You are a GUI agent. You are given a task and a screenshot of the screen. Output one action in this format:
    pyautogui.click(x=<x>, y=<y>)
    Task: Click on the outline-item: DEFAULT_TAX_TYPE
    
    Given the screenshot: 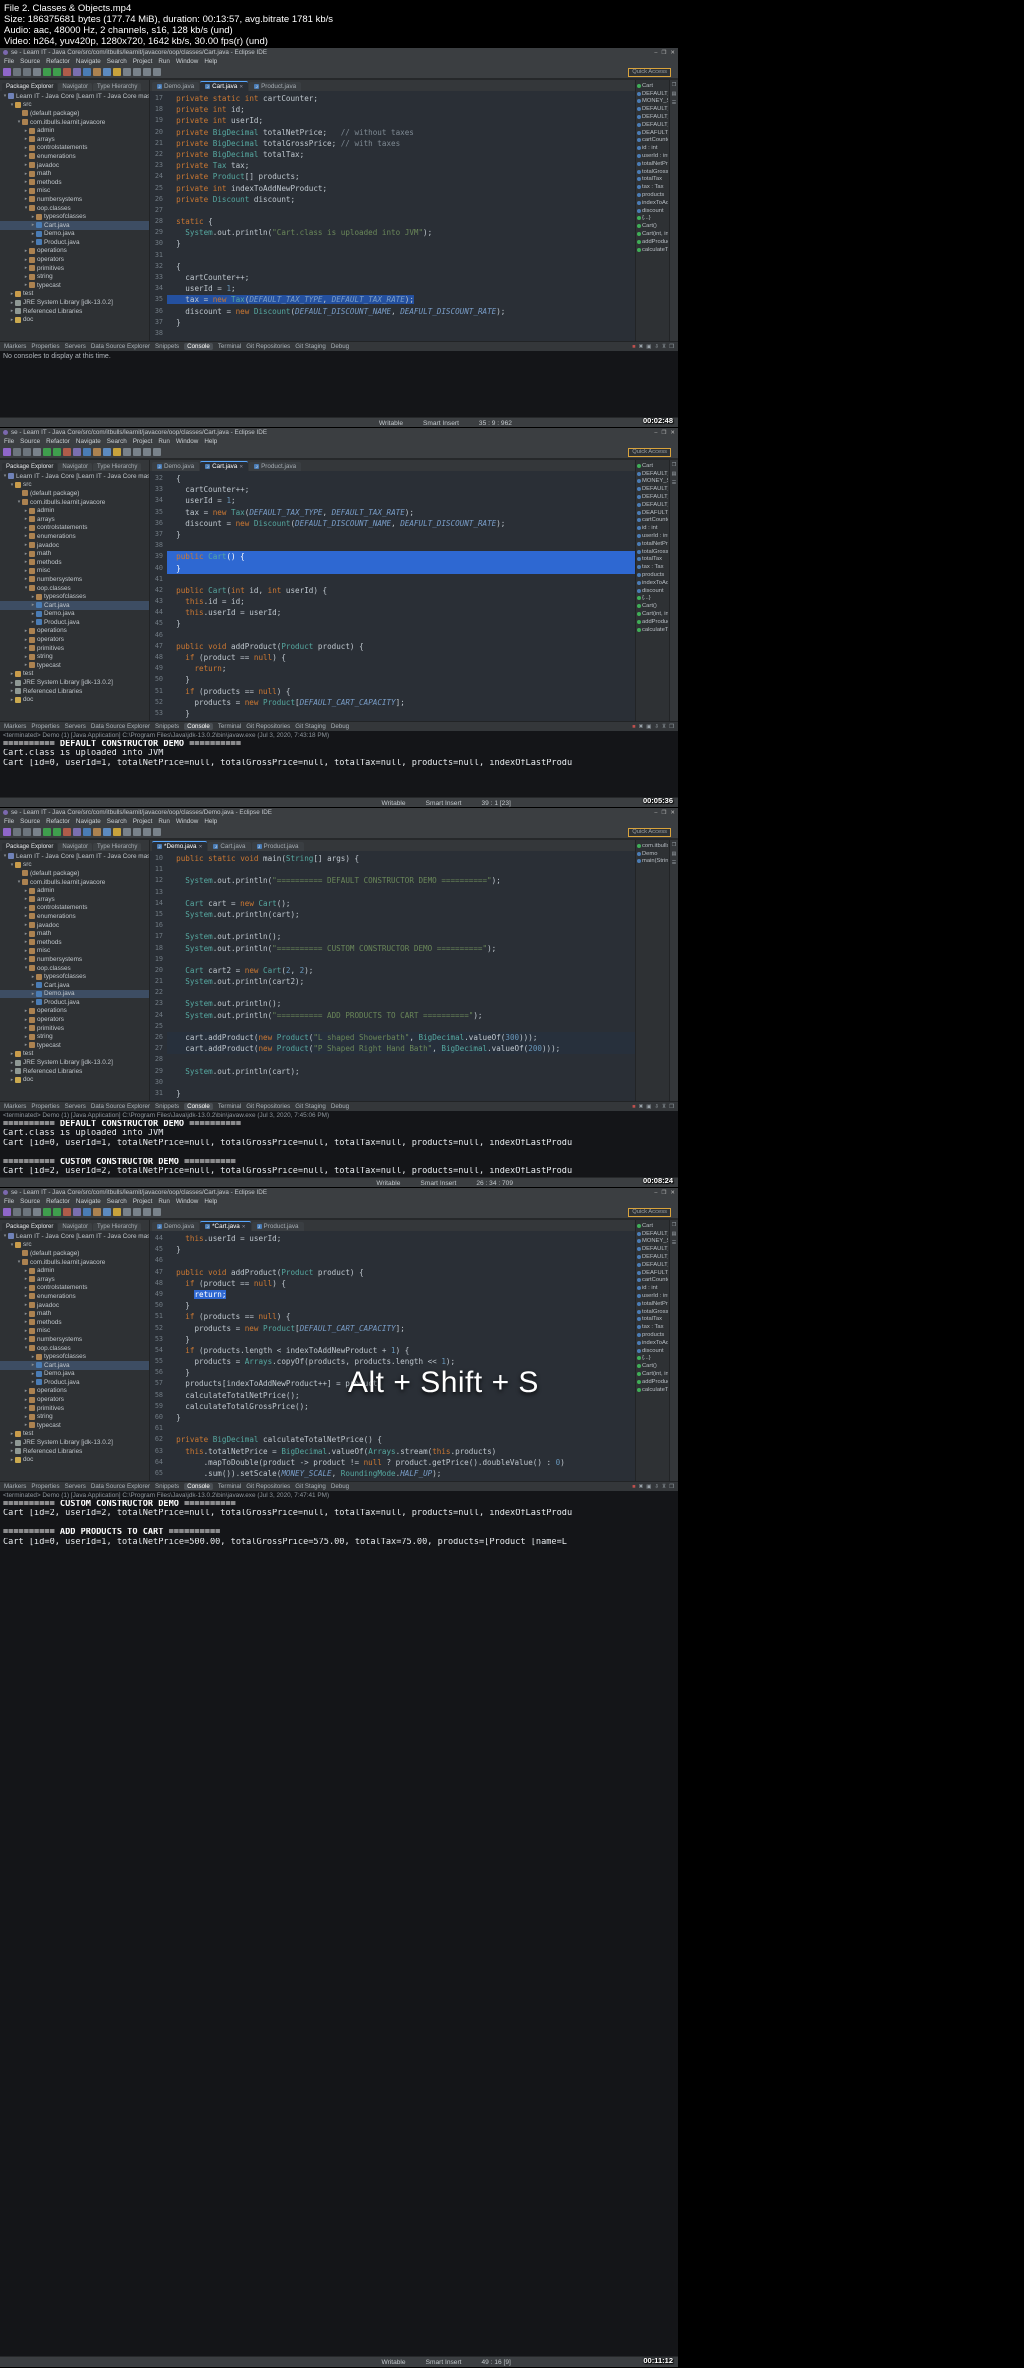 What is the action you would take?
    pyautogui.click(x=652, y=94)
    